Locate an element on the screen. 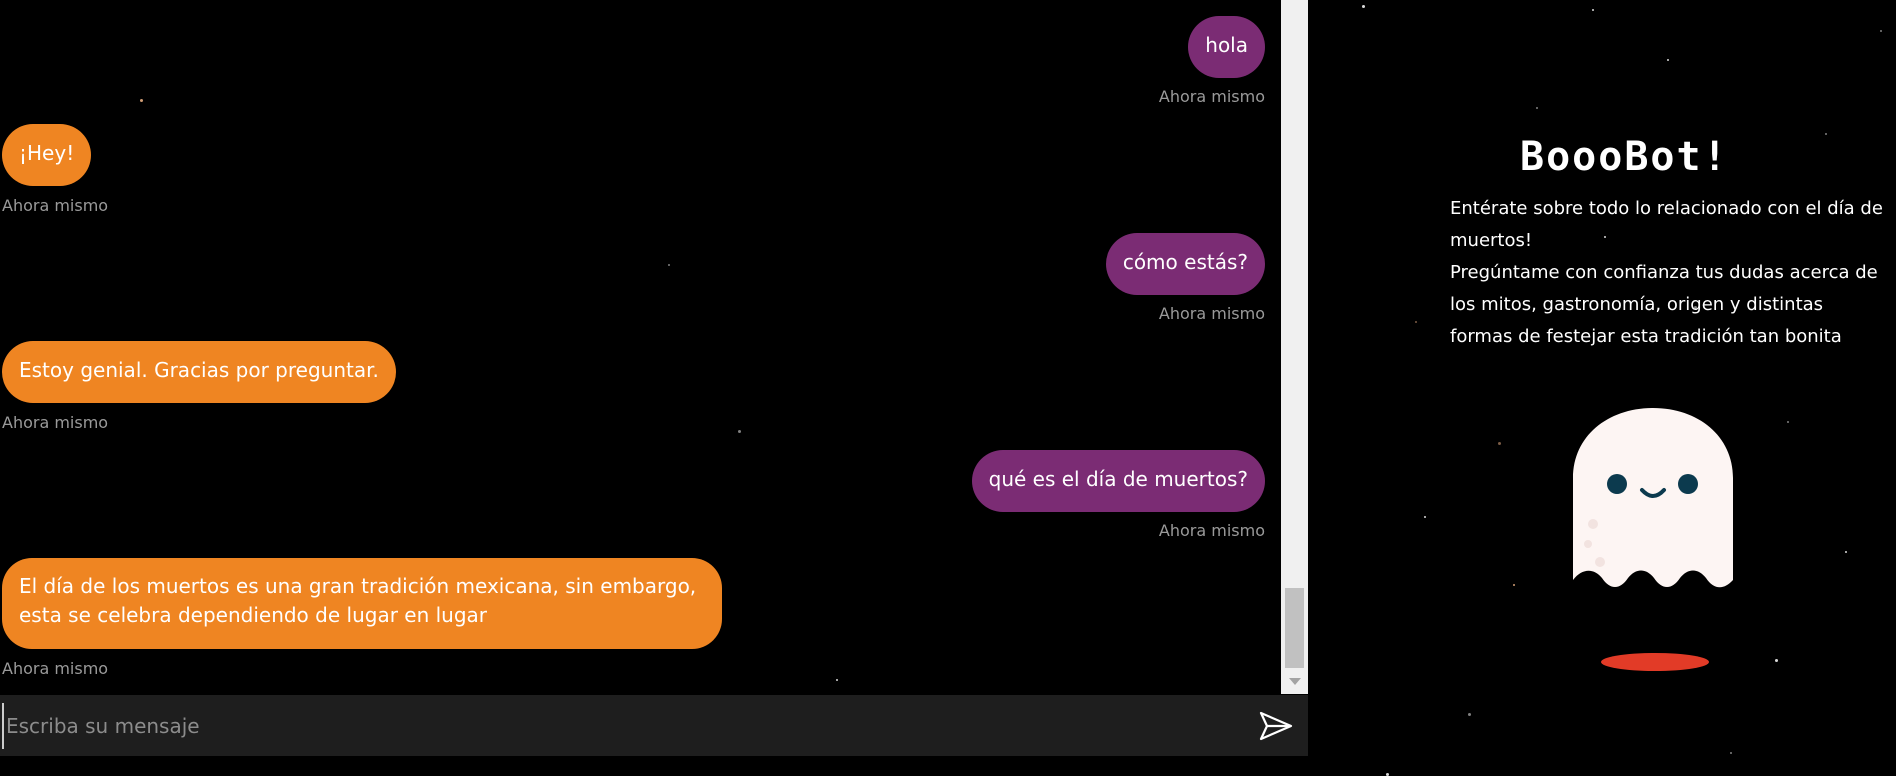 The image size is (1896, 776). user-message: qué es el día de muertos? is located at coordinates (1118, 481).